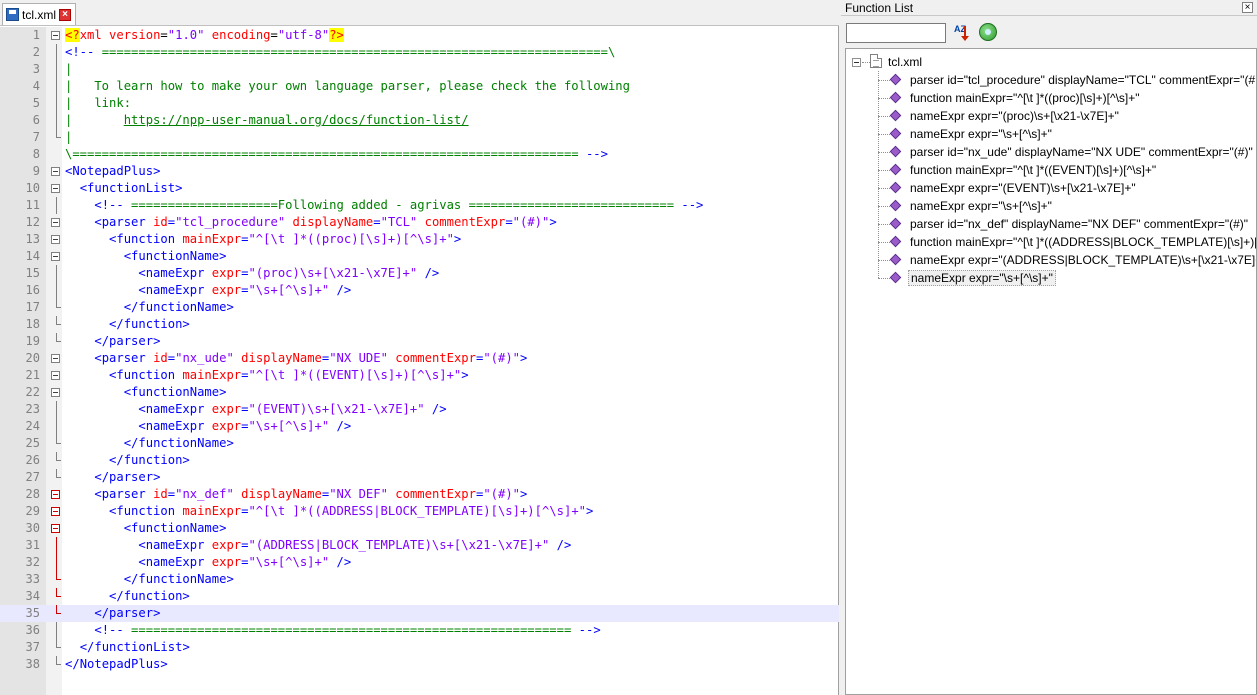  I want to click on code-line: 34 </function>, so click(419, 596).